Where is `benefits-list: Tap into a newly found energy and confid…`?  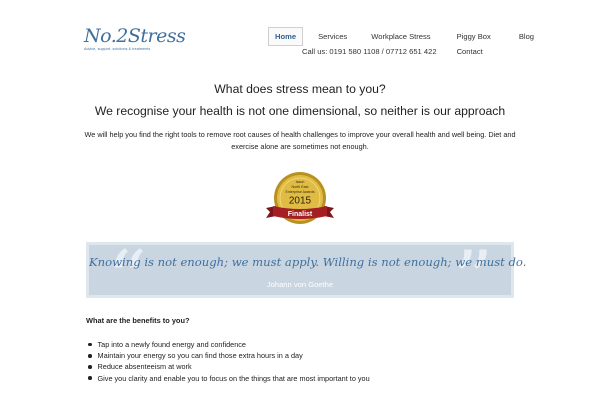
benefits-list: Tap into a newly found energy and confid… is located at coordinates (228, 361).